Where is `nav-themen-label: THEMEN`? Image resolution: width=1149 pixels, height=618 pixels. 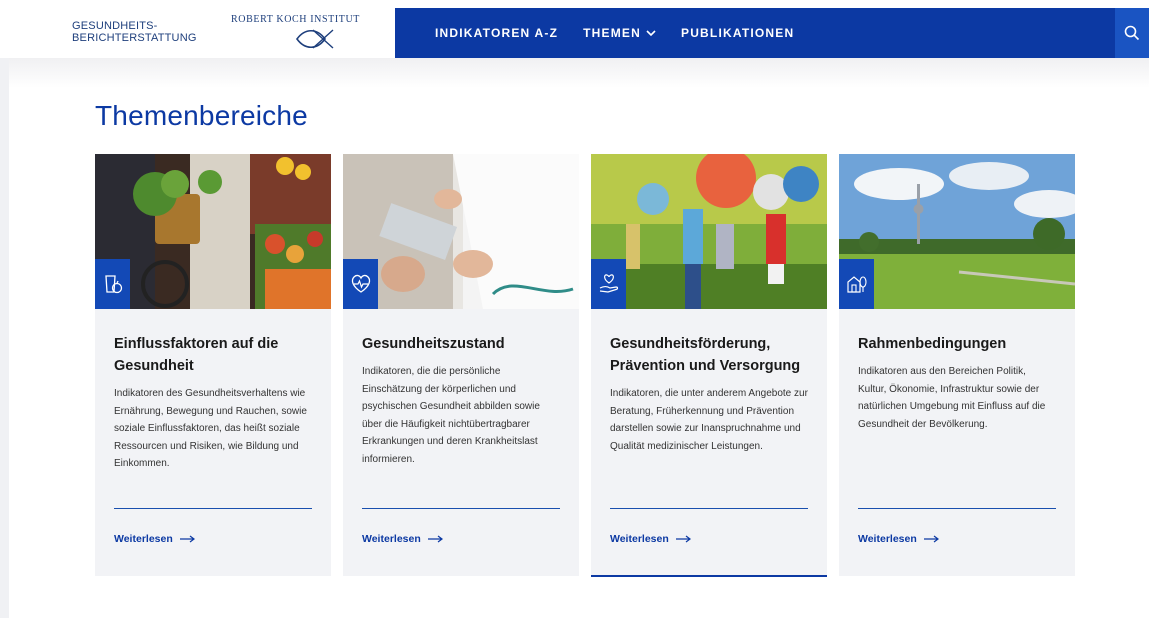
nav-themen-label: THEMEN is located at coordinates (612, 33).